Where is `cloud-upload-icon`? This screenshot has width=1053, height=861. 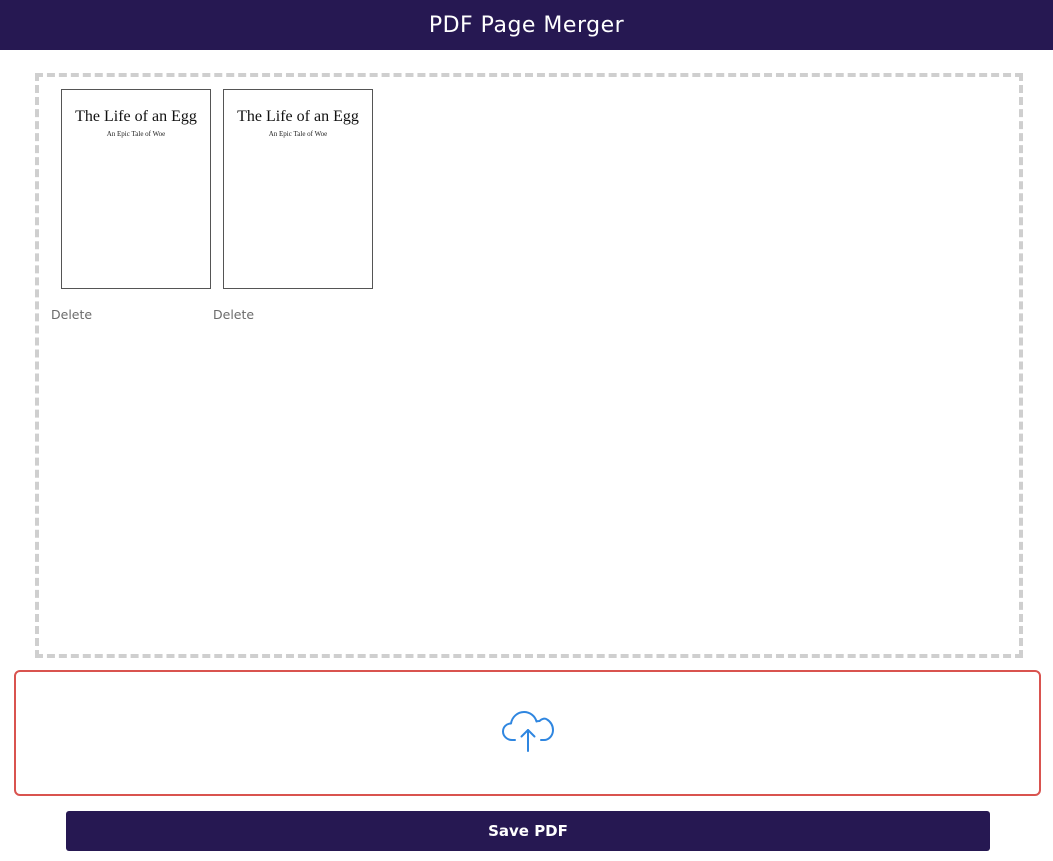
cloud-upload-icon is located at coordinates (528, 733).